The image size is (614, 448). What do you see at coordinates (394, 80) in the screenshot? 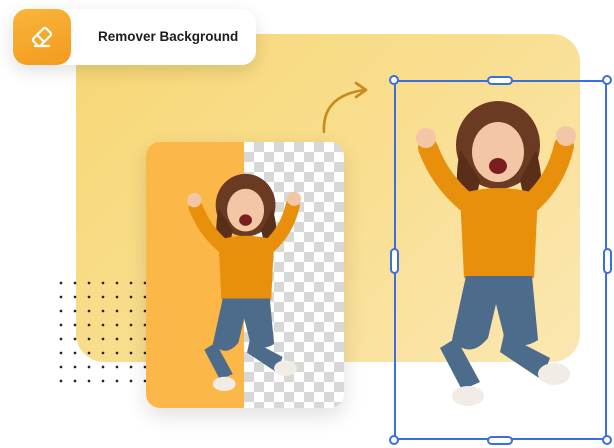
I see `resize-handle-top-left` at bounding box center [394, 80].